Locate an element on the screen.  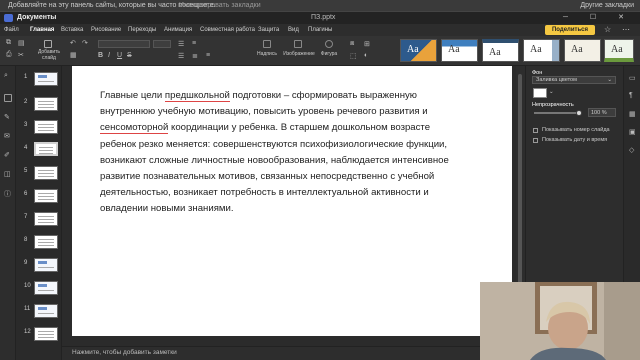
tab-insert: Вставка is located at coordinates (72, 30).